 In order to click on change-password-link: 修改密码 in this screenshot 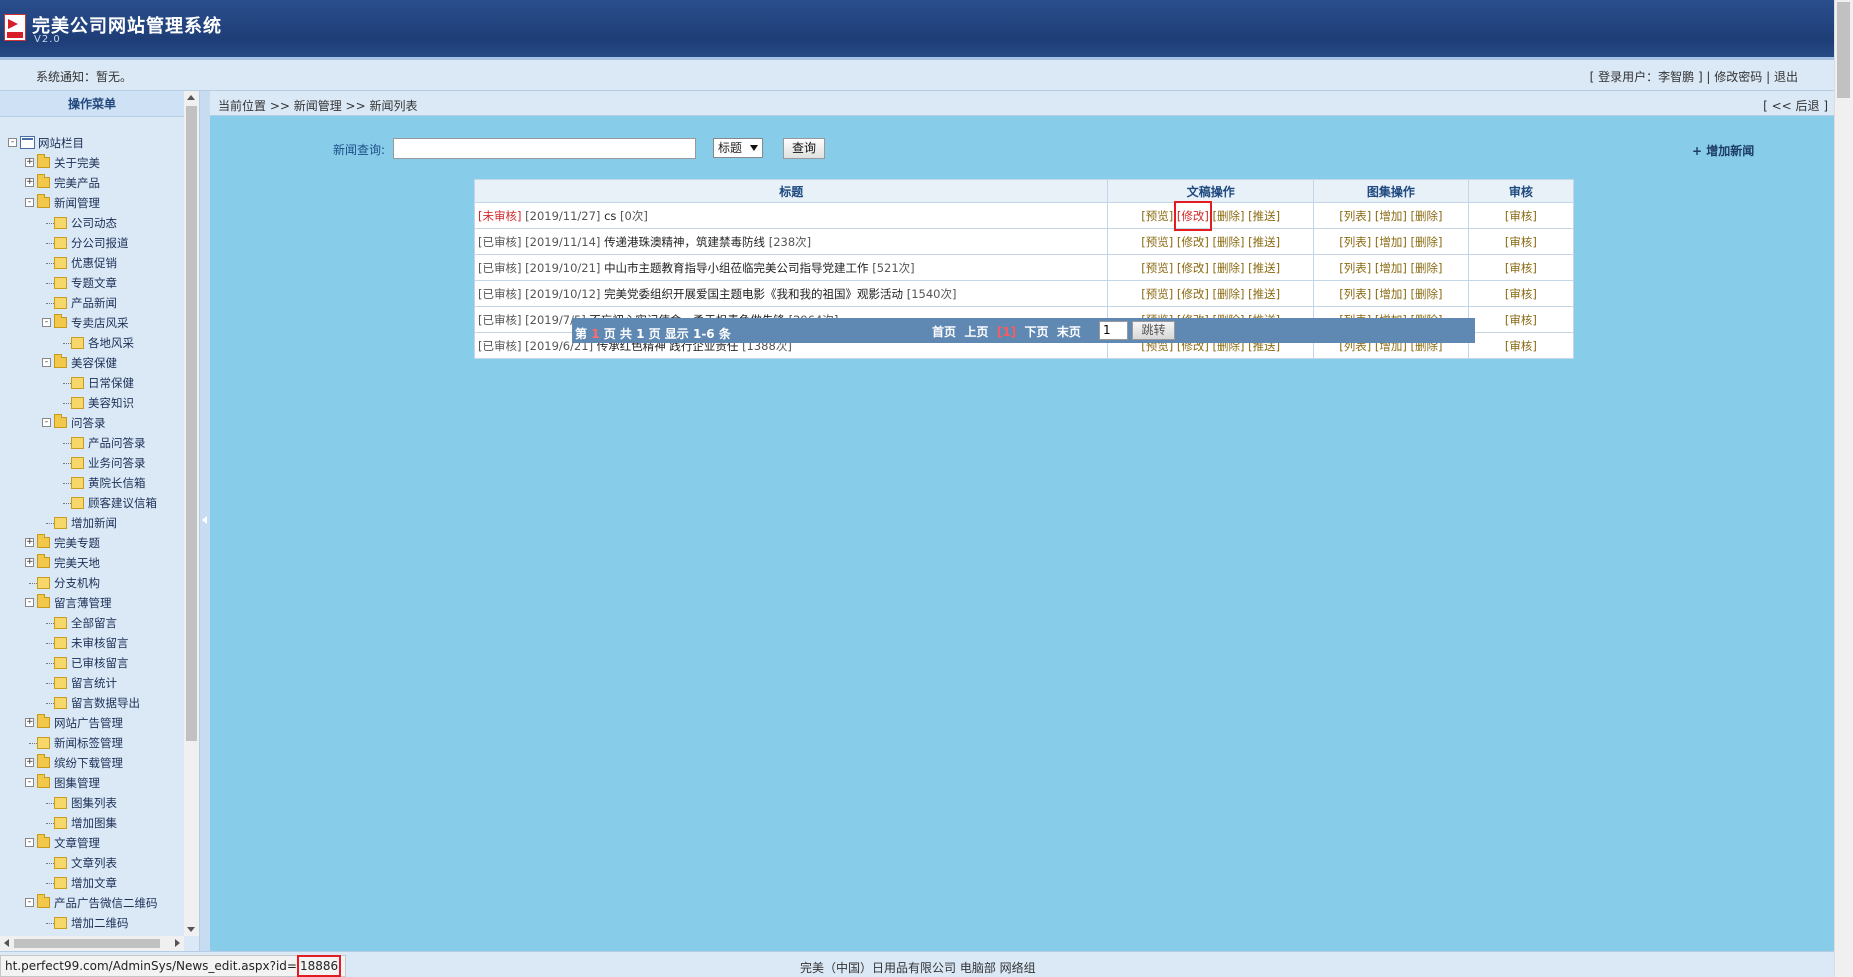, I will do `click(1738, 77)`.